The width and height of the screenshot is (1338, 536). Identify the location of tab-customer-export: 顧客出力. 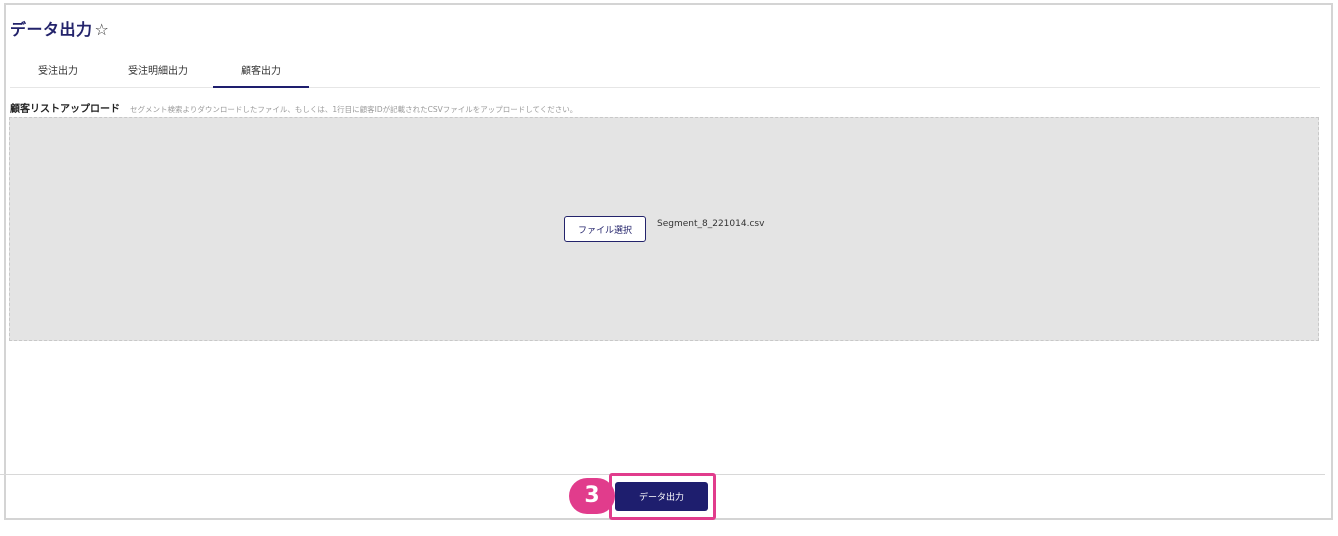
(261, 75).